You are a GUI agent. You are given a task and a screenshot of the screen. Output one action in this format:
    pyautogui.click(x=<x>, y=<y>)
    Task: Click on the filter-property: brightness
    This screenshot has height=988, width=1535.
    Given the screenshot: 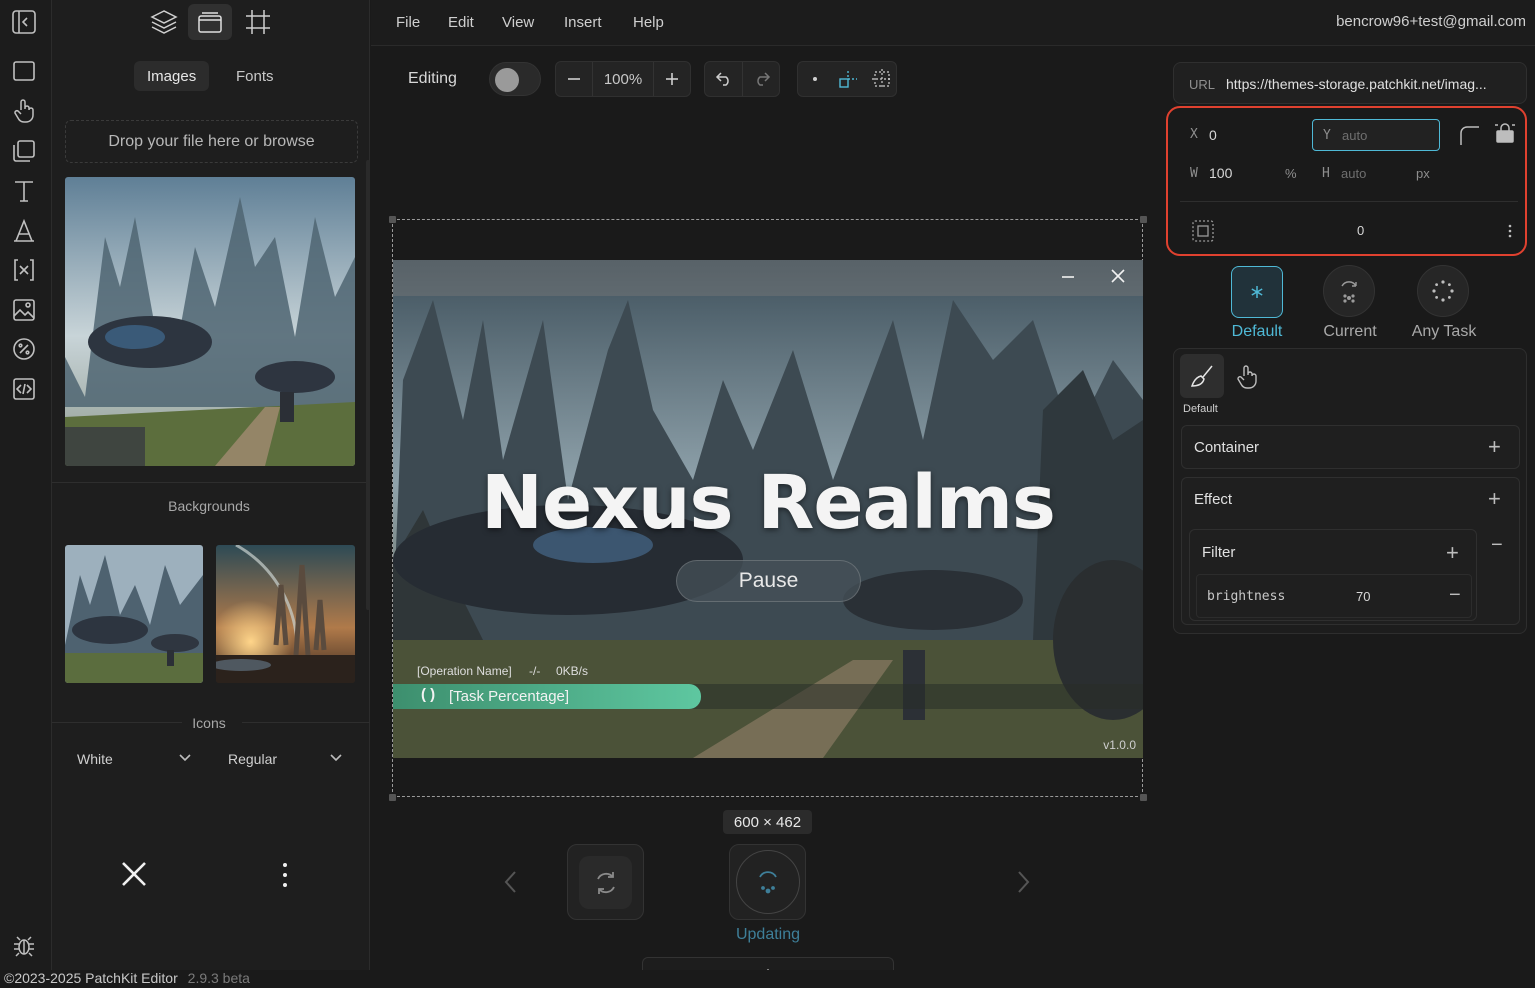 What is the action you would take?
    pyautogui.click(x=1246, y=596)
    